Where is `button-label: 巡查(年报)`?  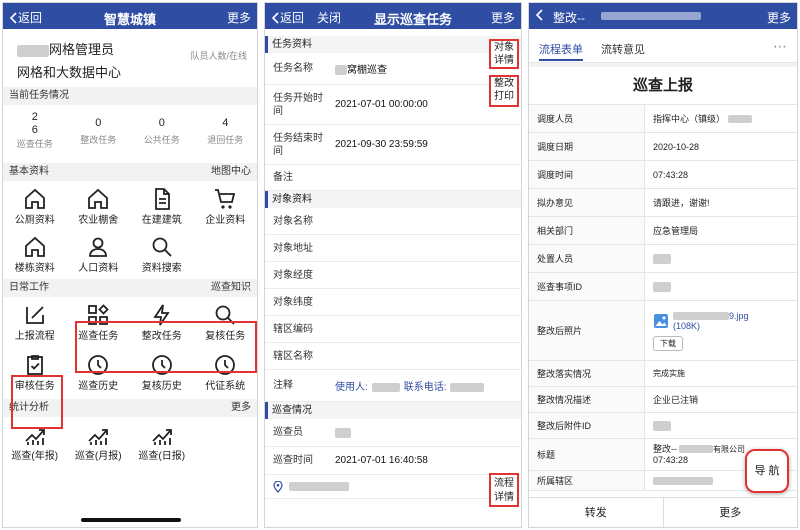
button-label: 巡查(年报) is located at coordinates (35, 456).